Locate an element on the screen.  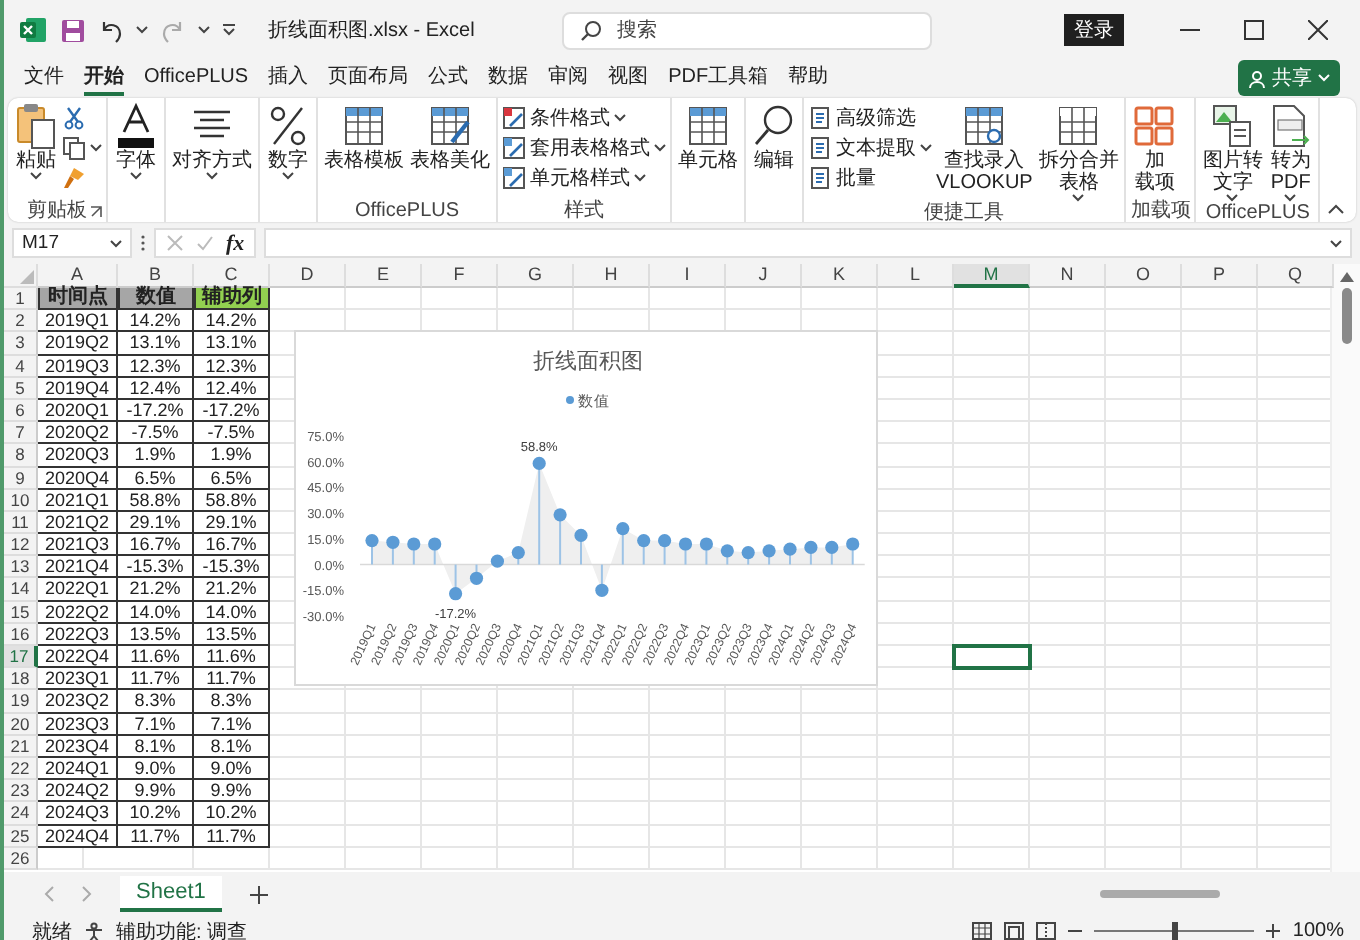
row-header: 16 is located at coordinates (21, 634).